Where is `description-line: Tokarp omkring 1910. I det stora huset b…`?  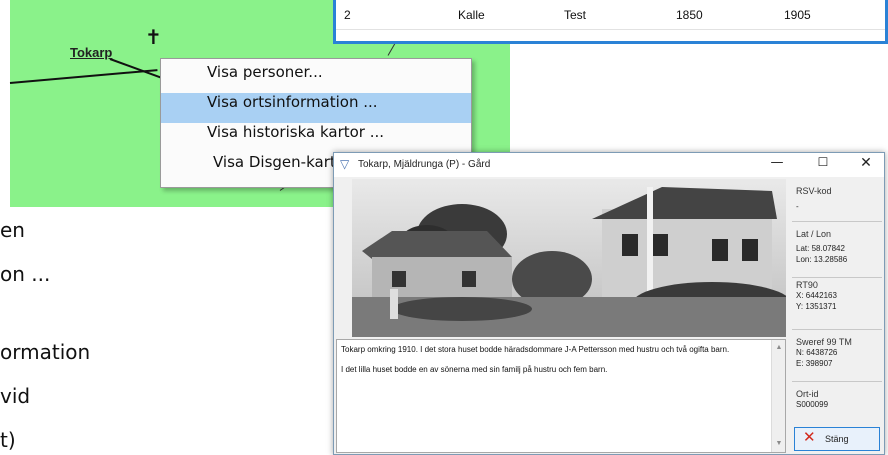
description-line: Tokarp omkring 1910. I det stora huset b… is located at coordinates (535, 349).